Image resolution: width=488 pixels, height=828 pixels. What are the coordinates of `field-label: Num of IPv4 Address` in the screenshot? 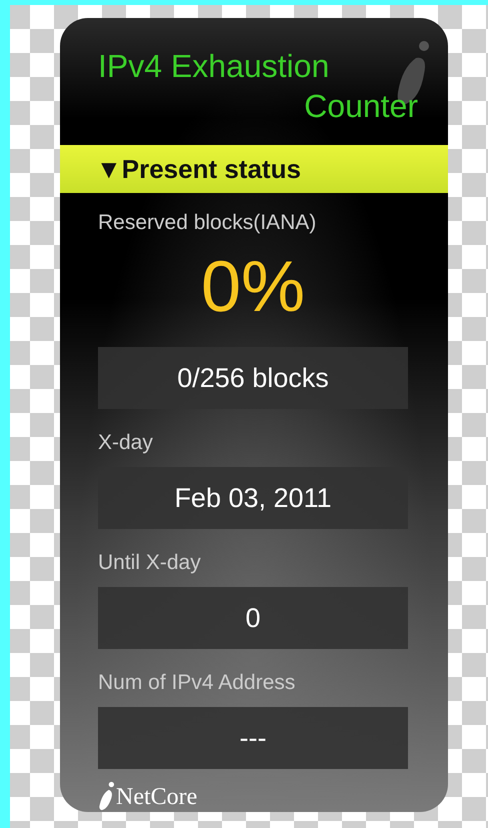 It's located at (197, 683).